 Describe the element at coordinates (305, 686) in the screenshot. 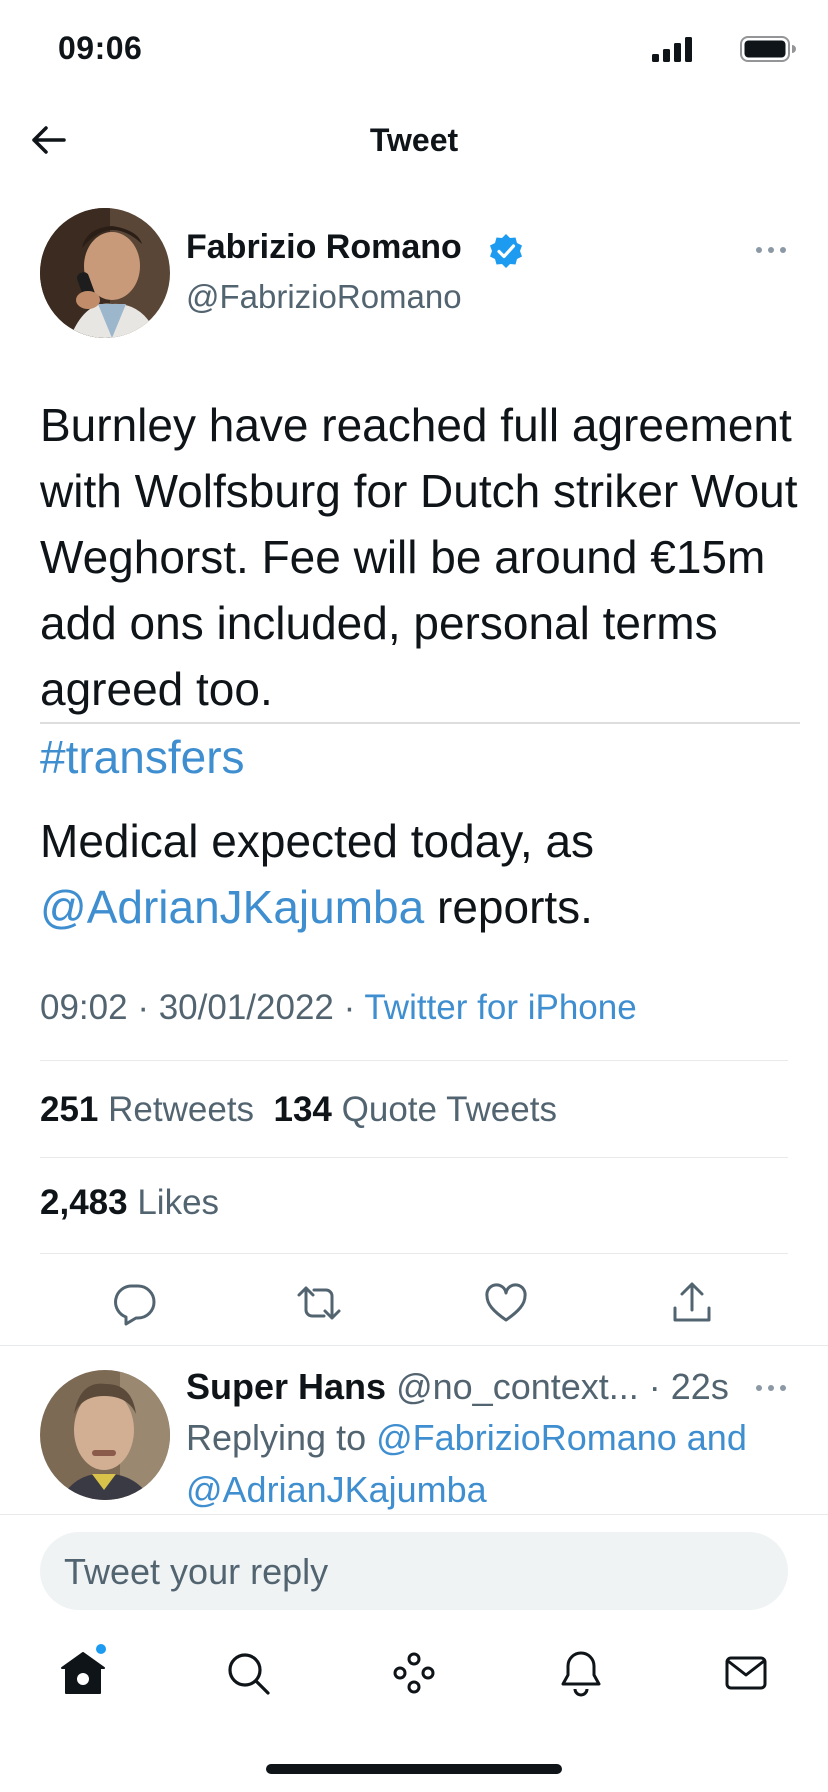

I see `netherlands-flag-icon` at that location.